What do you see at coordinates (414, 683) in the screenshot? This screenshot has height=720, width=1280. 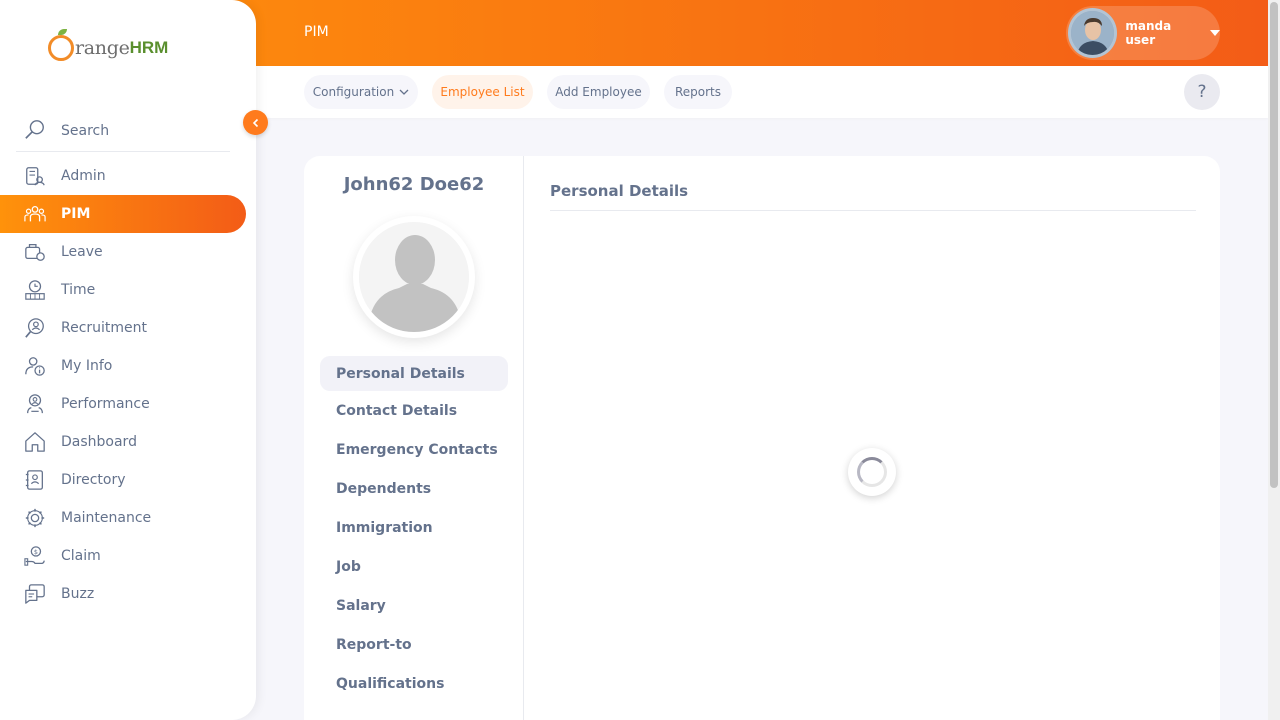 I see `tab-qualifications: Qualifications` at bounding box center [414, 683].